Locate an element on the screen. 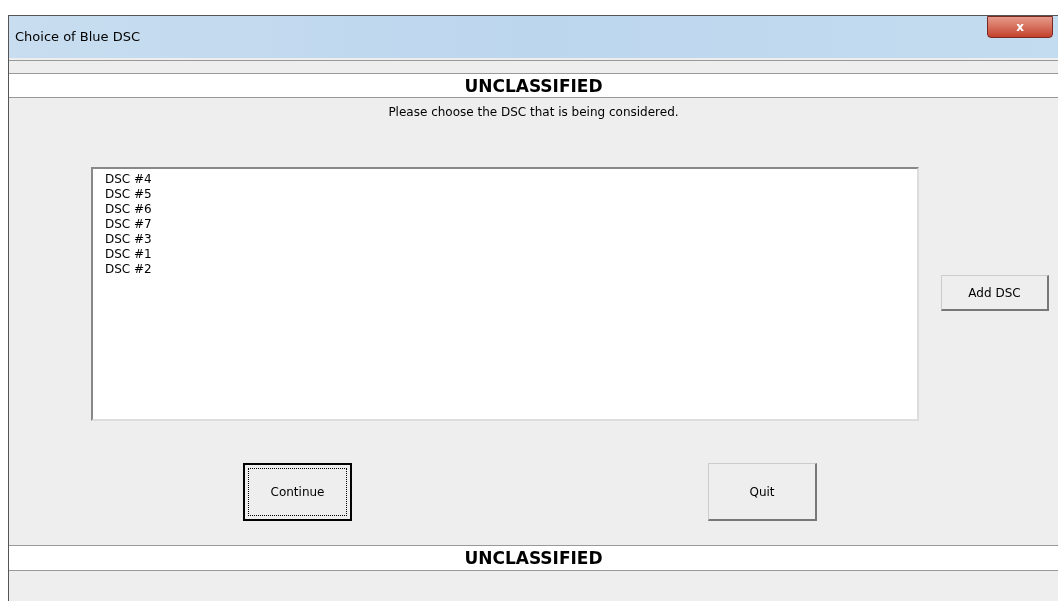  instruction-text: Please choose the DSC that is being considered. is located at coordinates (533, 112).